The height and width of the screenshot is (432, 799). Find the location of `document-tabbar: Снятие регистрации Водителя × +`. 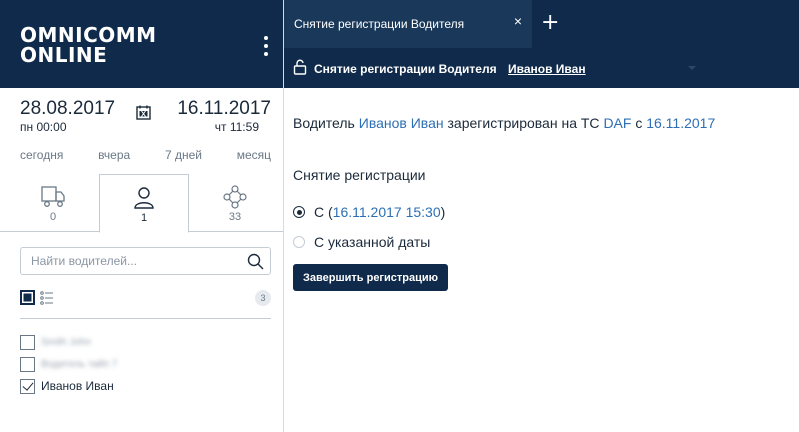

document-tabbar: Снятие регистрации Водителя × + is located at coordinates (541, 24).